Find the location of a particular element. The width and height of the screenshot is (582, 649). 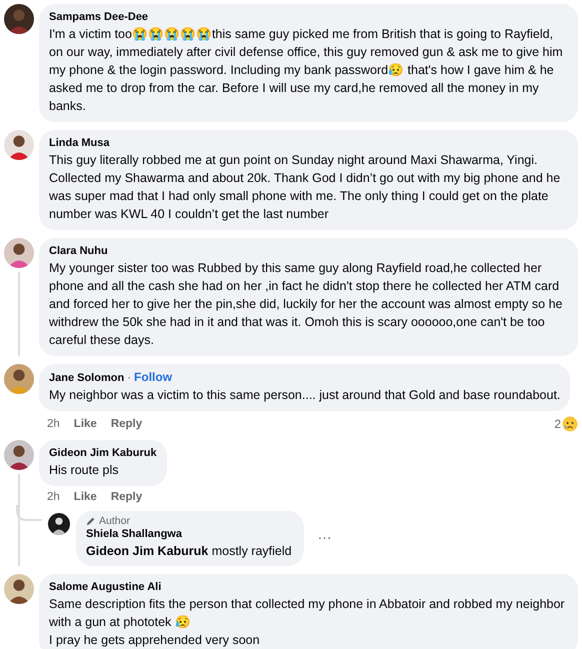

comment-text: Same description fits the person that collected my phone in Abbatoir and robbed my neighbor with a gun at phototek 😥 I pray he gets apprehended very soon is located at coordinates (307, 622).